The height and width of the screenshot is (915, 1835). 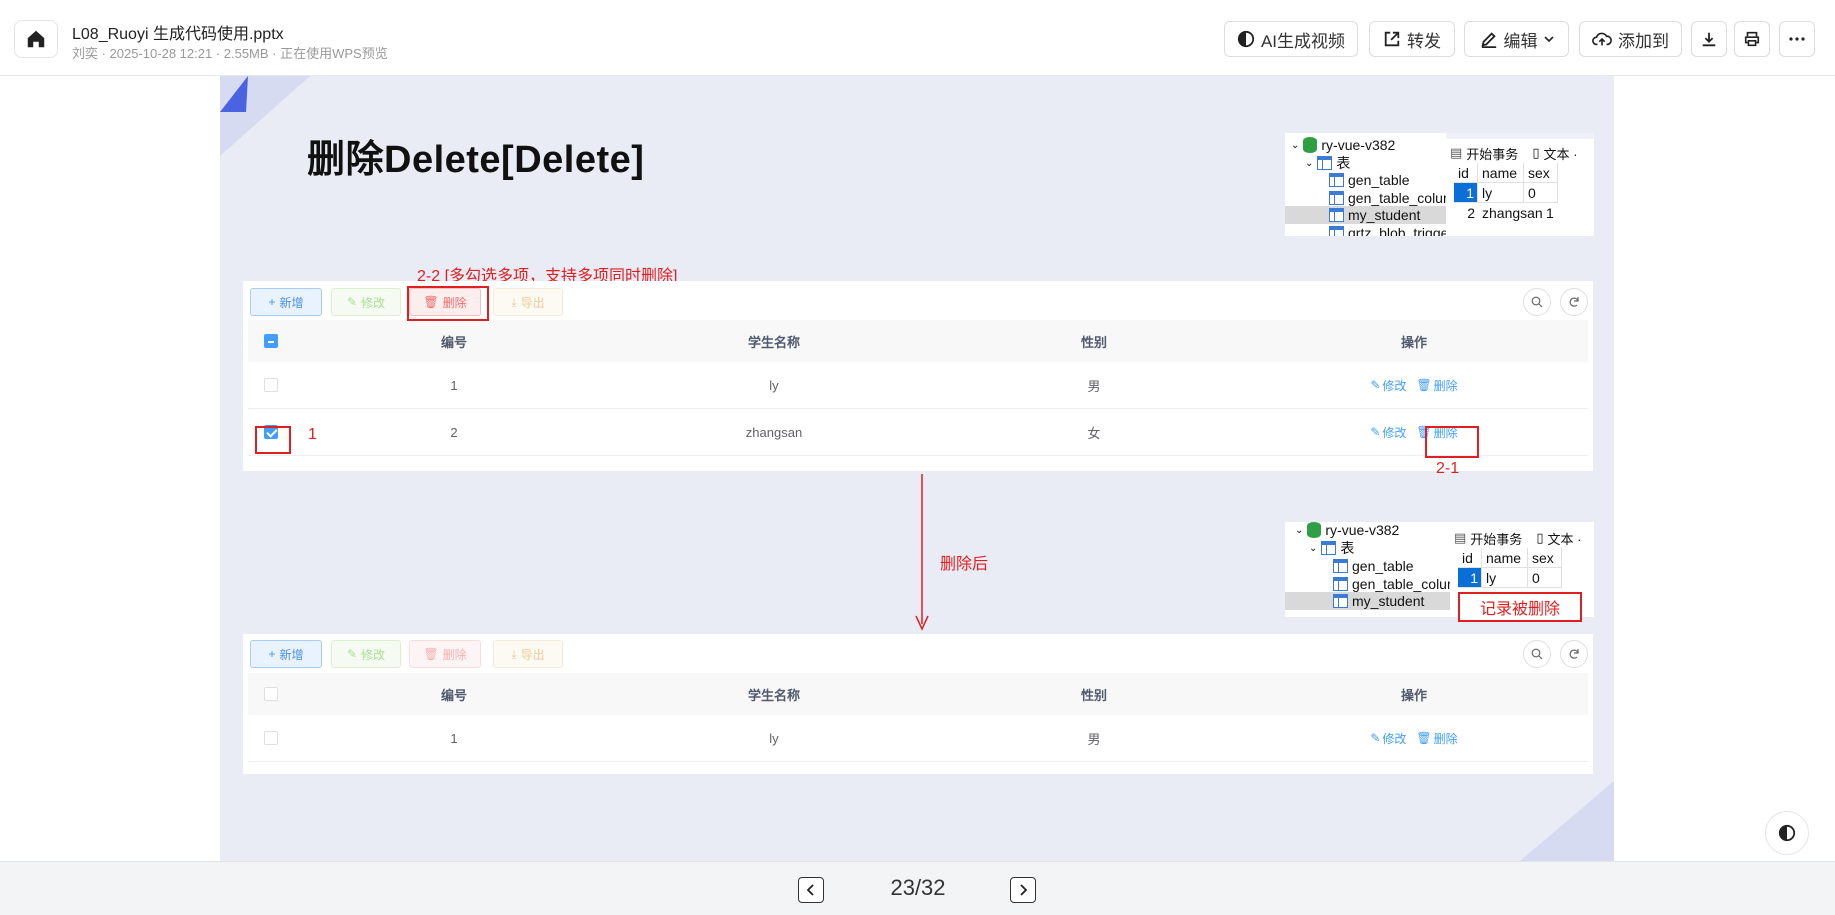 What do you see at coordinates (178, 34) in the screenshot?
I see `document-title: L08_Ruoyi 生成代码使用.pptx` at bounding box center [178, 34].